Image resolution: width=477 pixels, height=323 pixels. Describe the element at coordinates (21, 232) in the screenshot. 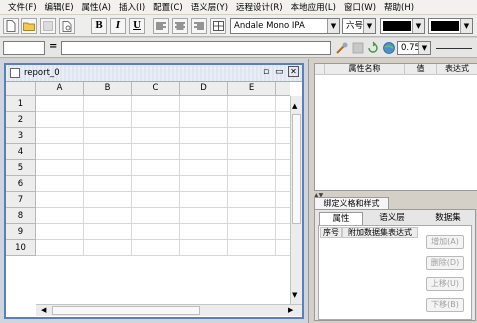

I see `row-header: 9` at that location.